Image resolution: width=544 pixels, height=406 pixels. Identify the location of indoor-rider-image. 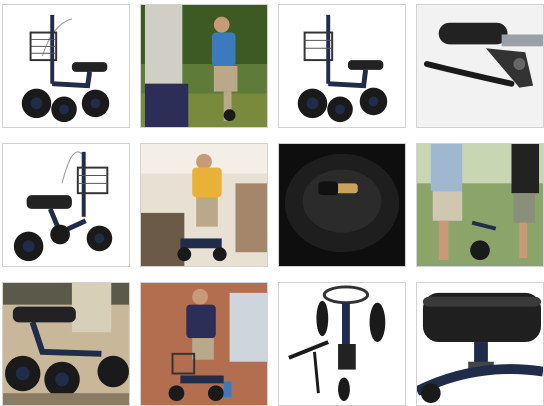
(204, 205).